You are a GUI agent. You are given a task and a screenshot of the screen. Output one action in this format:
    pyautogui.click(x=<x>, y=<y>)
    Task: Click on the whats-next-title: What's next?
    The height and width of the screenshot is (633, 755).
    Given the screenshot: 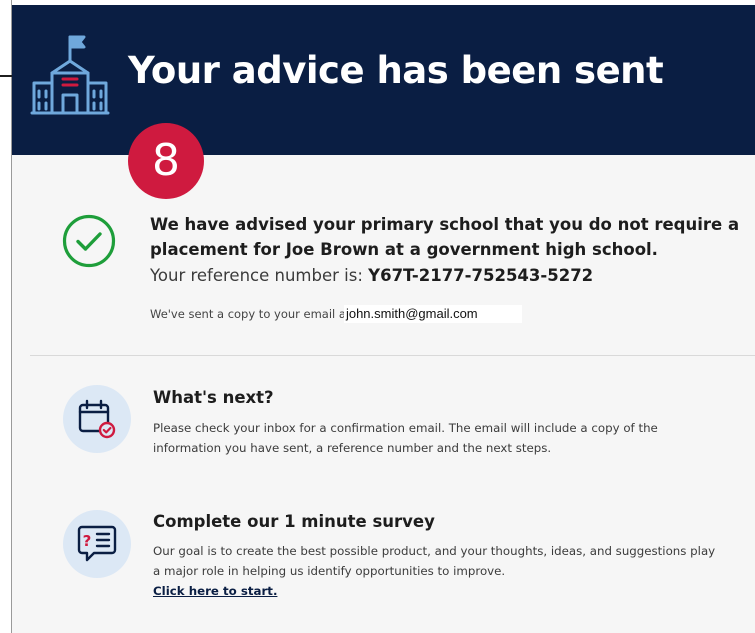 What is the action you would take?
    pyautogui.click(x=213, y=397)
    